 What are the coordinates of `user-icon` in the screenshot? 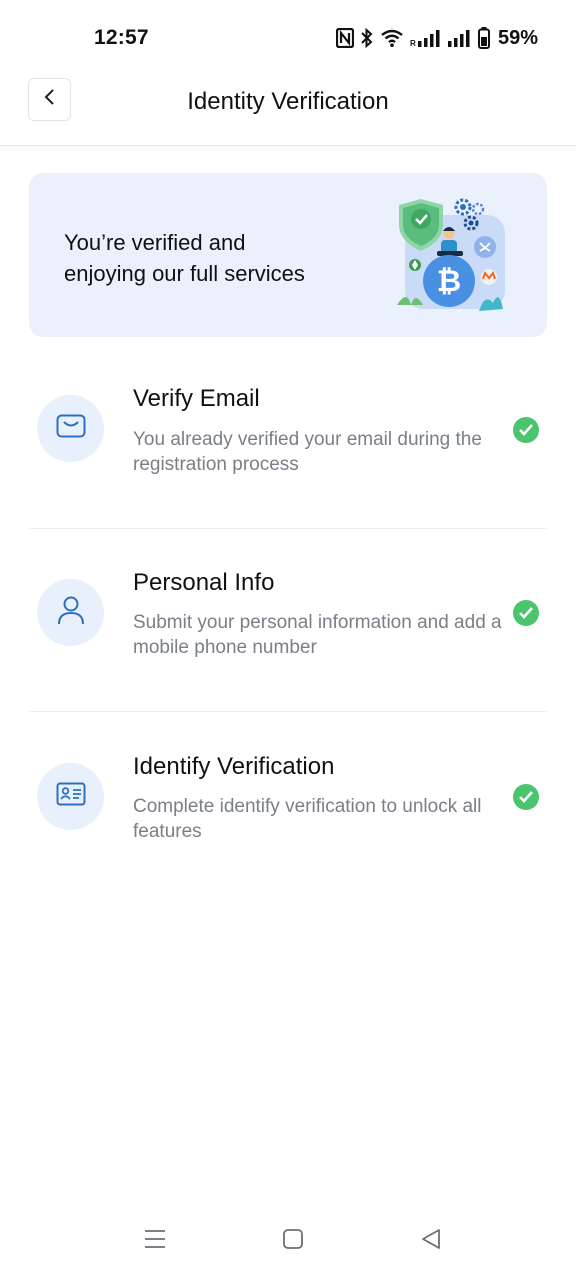 It's located at (71, 612).